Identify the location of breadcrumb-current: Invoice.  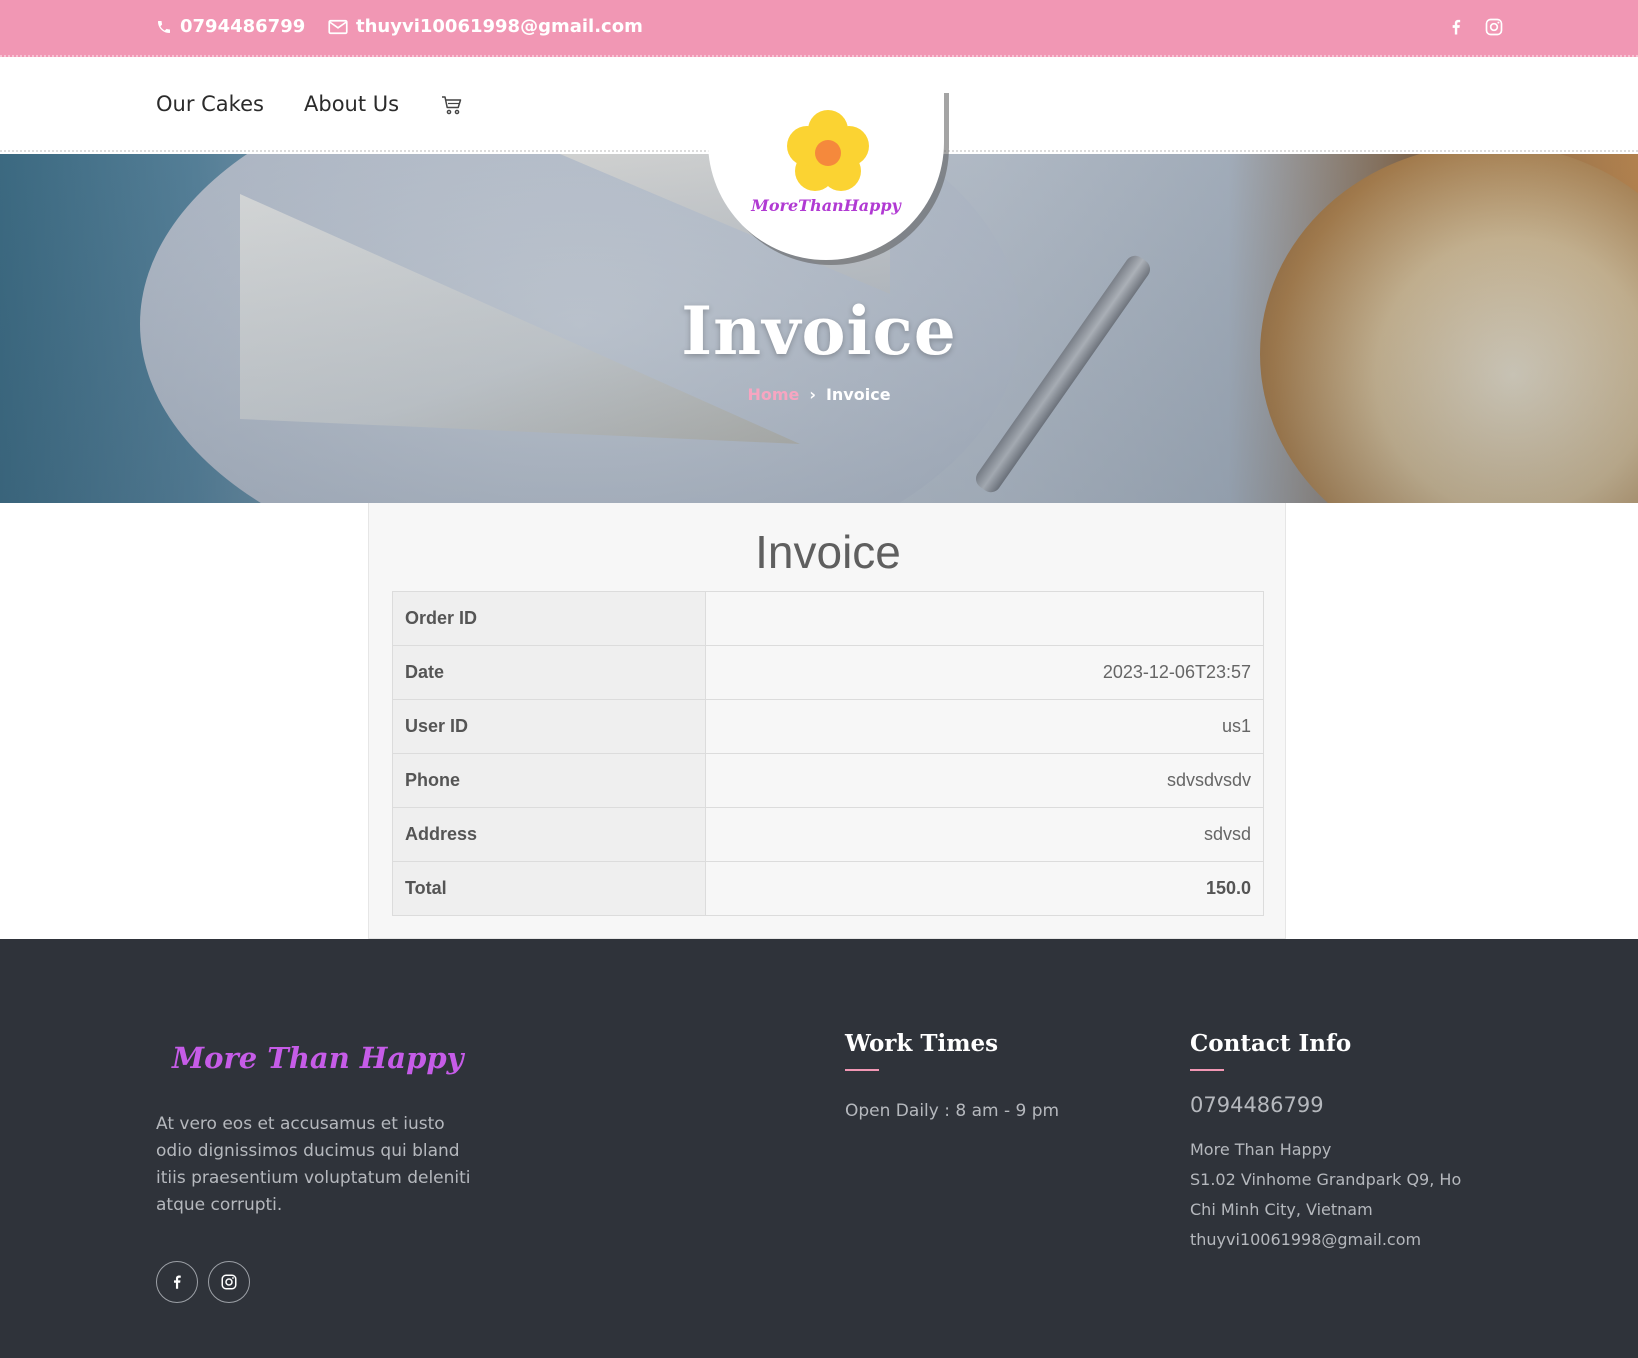
(858, 394).